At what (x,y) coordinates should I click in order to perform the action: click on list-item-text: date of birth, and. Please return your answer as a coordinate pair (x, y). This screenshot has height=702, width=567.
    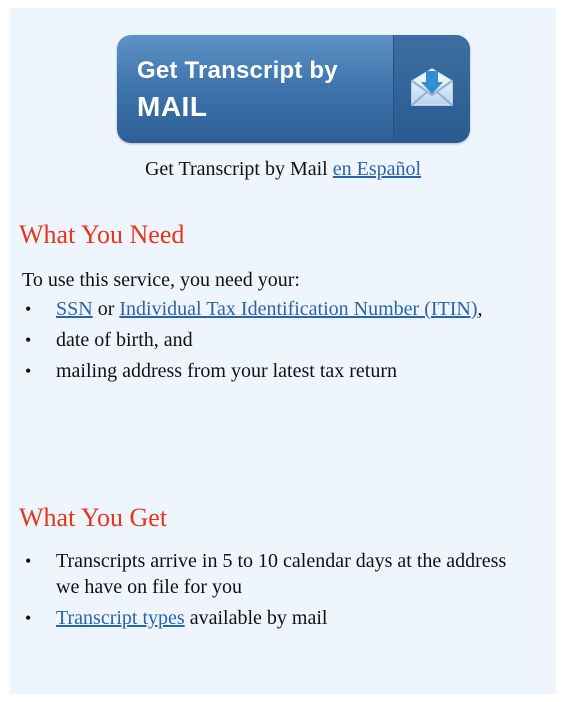
    Looking at the image, I should click on (124, 340).